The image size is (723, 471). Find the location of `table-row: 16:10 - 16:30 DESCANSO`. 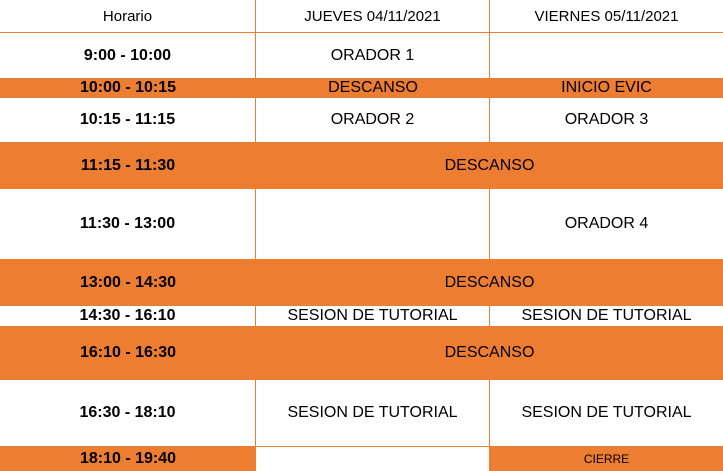

table-row: 16:10 - 16:30 DESCANSO is located at coordinates (361, 353).